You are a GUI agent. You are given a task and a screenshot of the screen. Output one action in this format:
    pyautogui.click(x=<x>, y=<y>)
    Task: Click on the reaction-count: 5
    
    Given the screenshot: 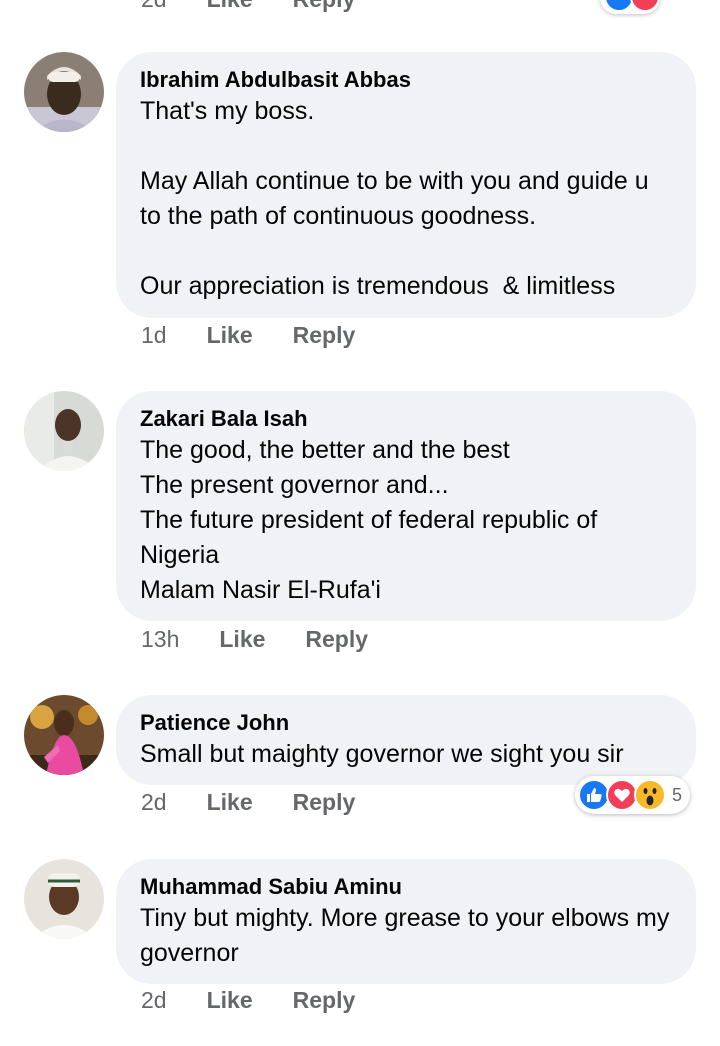 What is the action you would take?
    pyautogui.click(x=676, y=794)
    